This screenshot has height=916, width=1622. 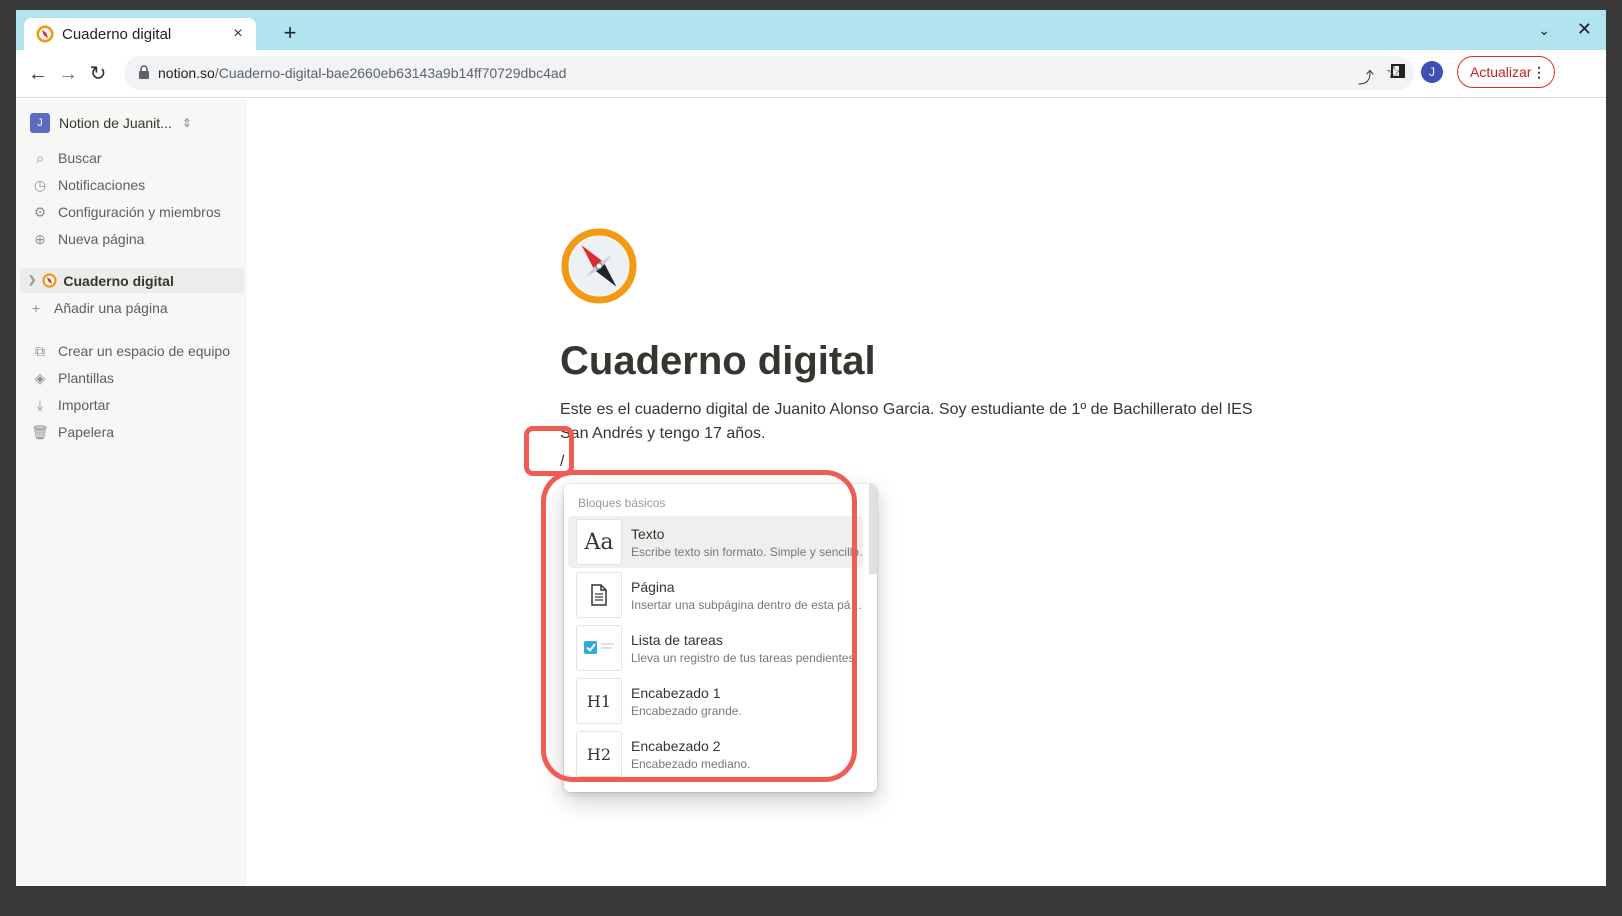 What do you see at coordinates (599, 542) in the screenshot?
I see `text-icon: Aa` at bounding box center [599, 542].